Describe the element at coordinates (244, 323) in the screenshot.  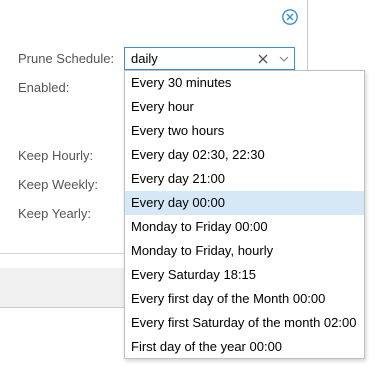
I see `dropdown-option: Every first Saturday of the month 02:00` at that location.